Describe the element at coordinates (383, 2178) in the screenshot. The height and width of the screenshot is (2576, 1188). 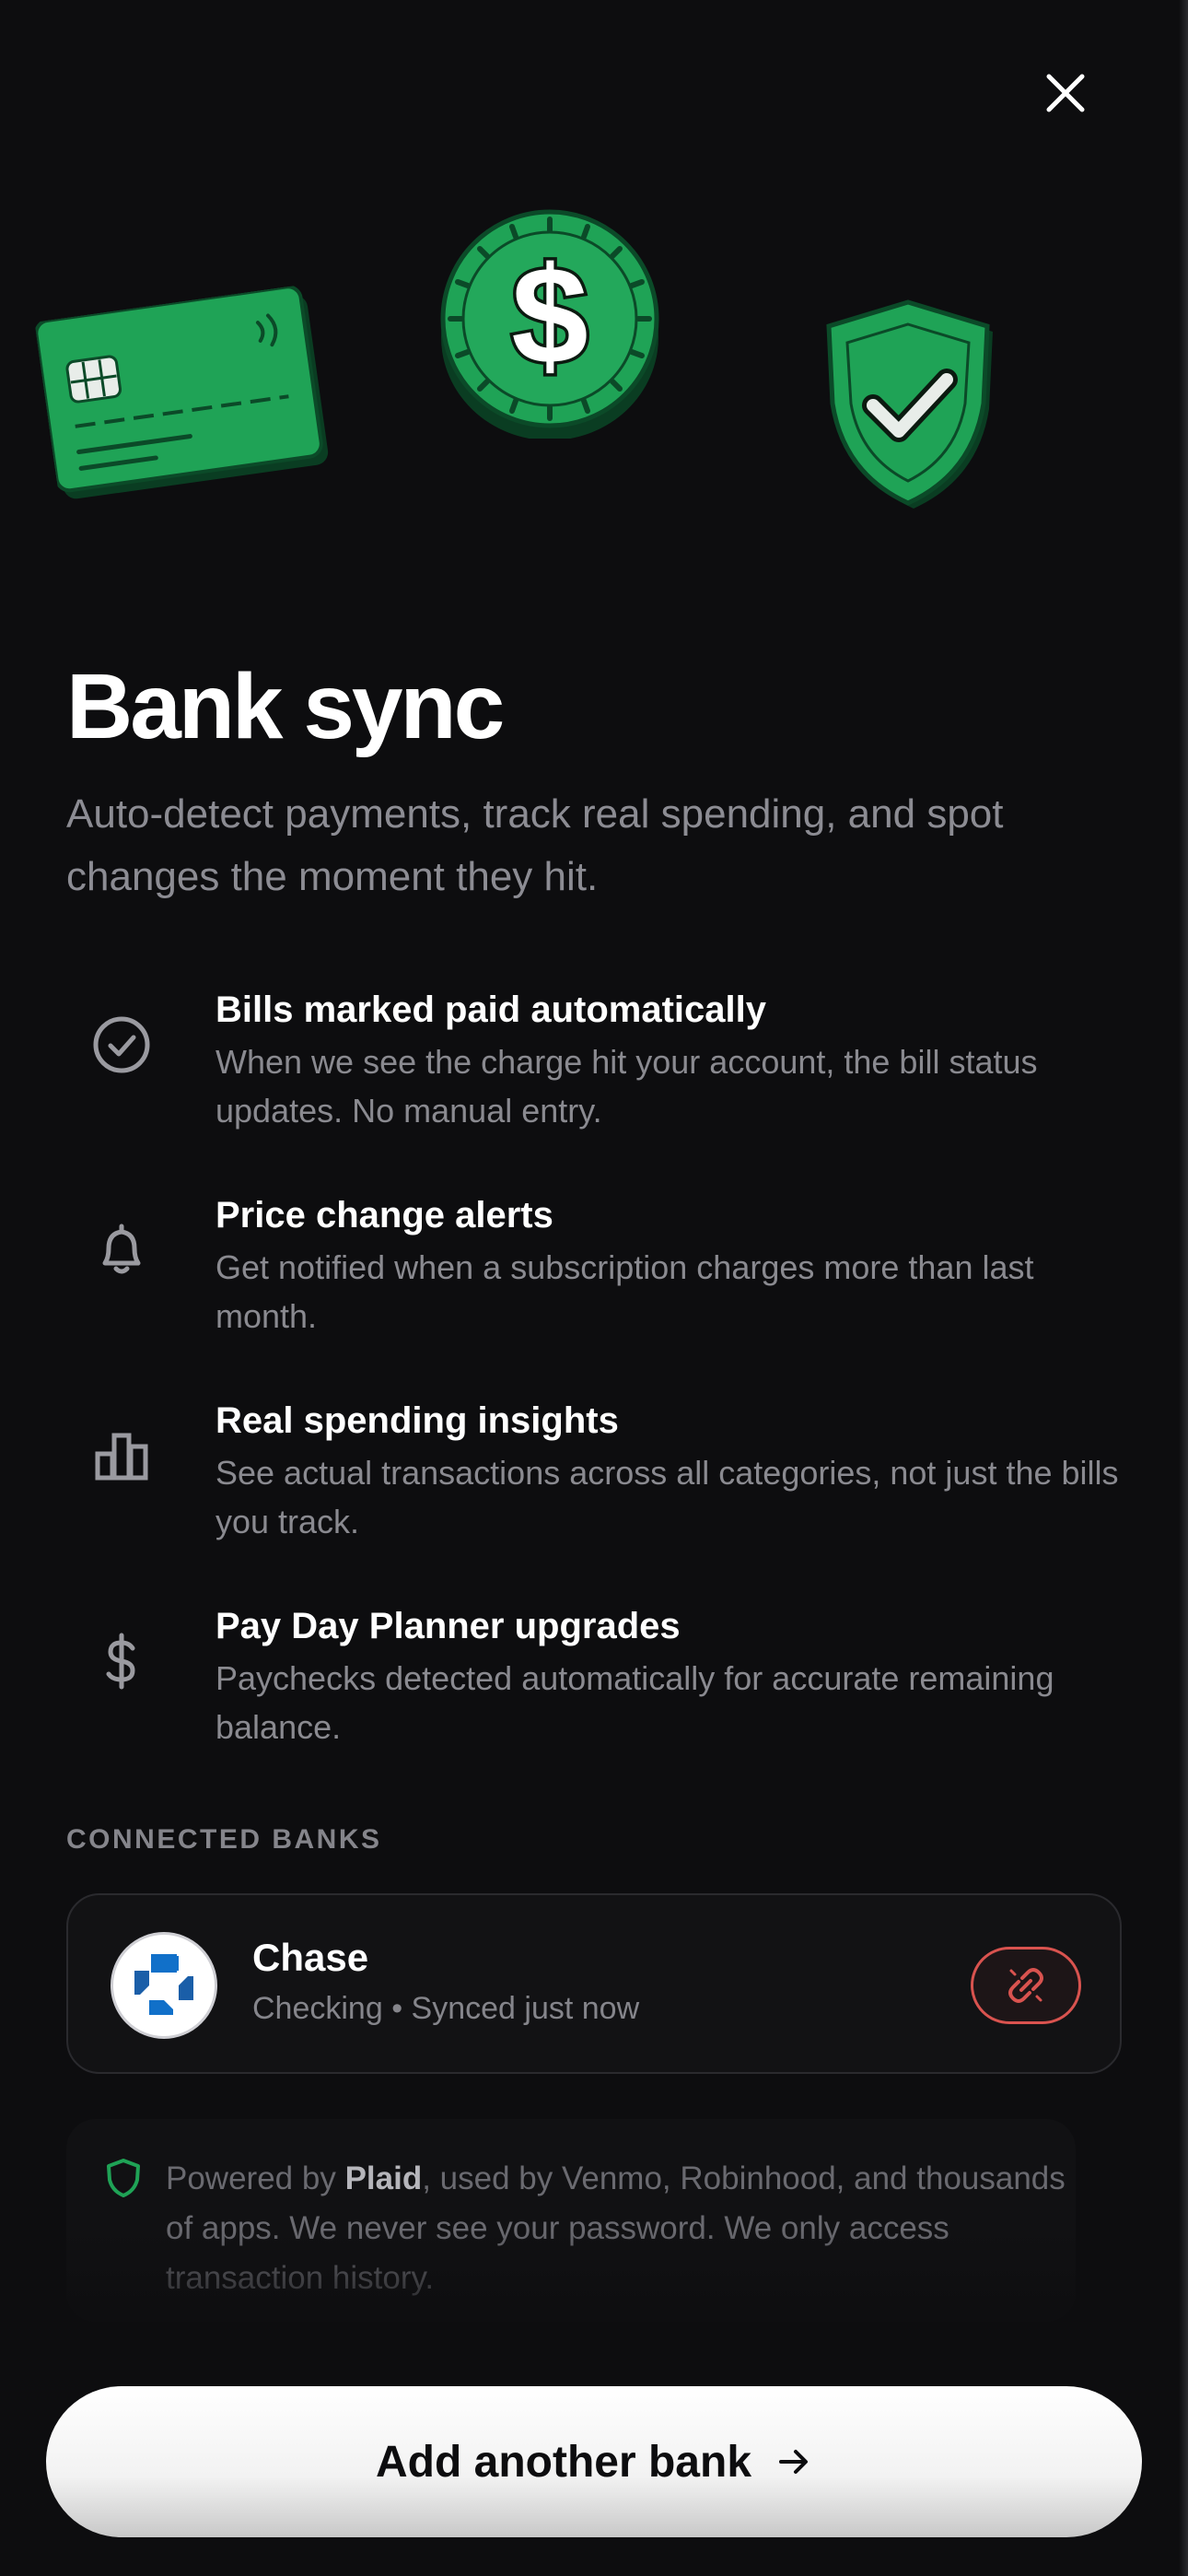
I see `plaid-brand: Plaid` at that location.